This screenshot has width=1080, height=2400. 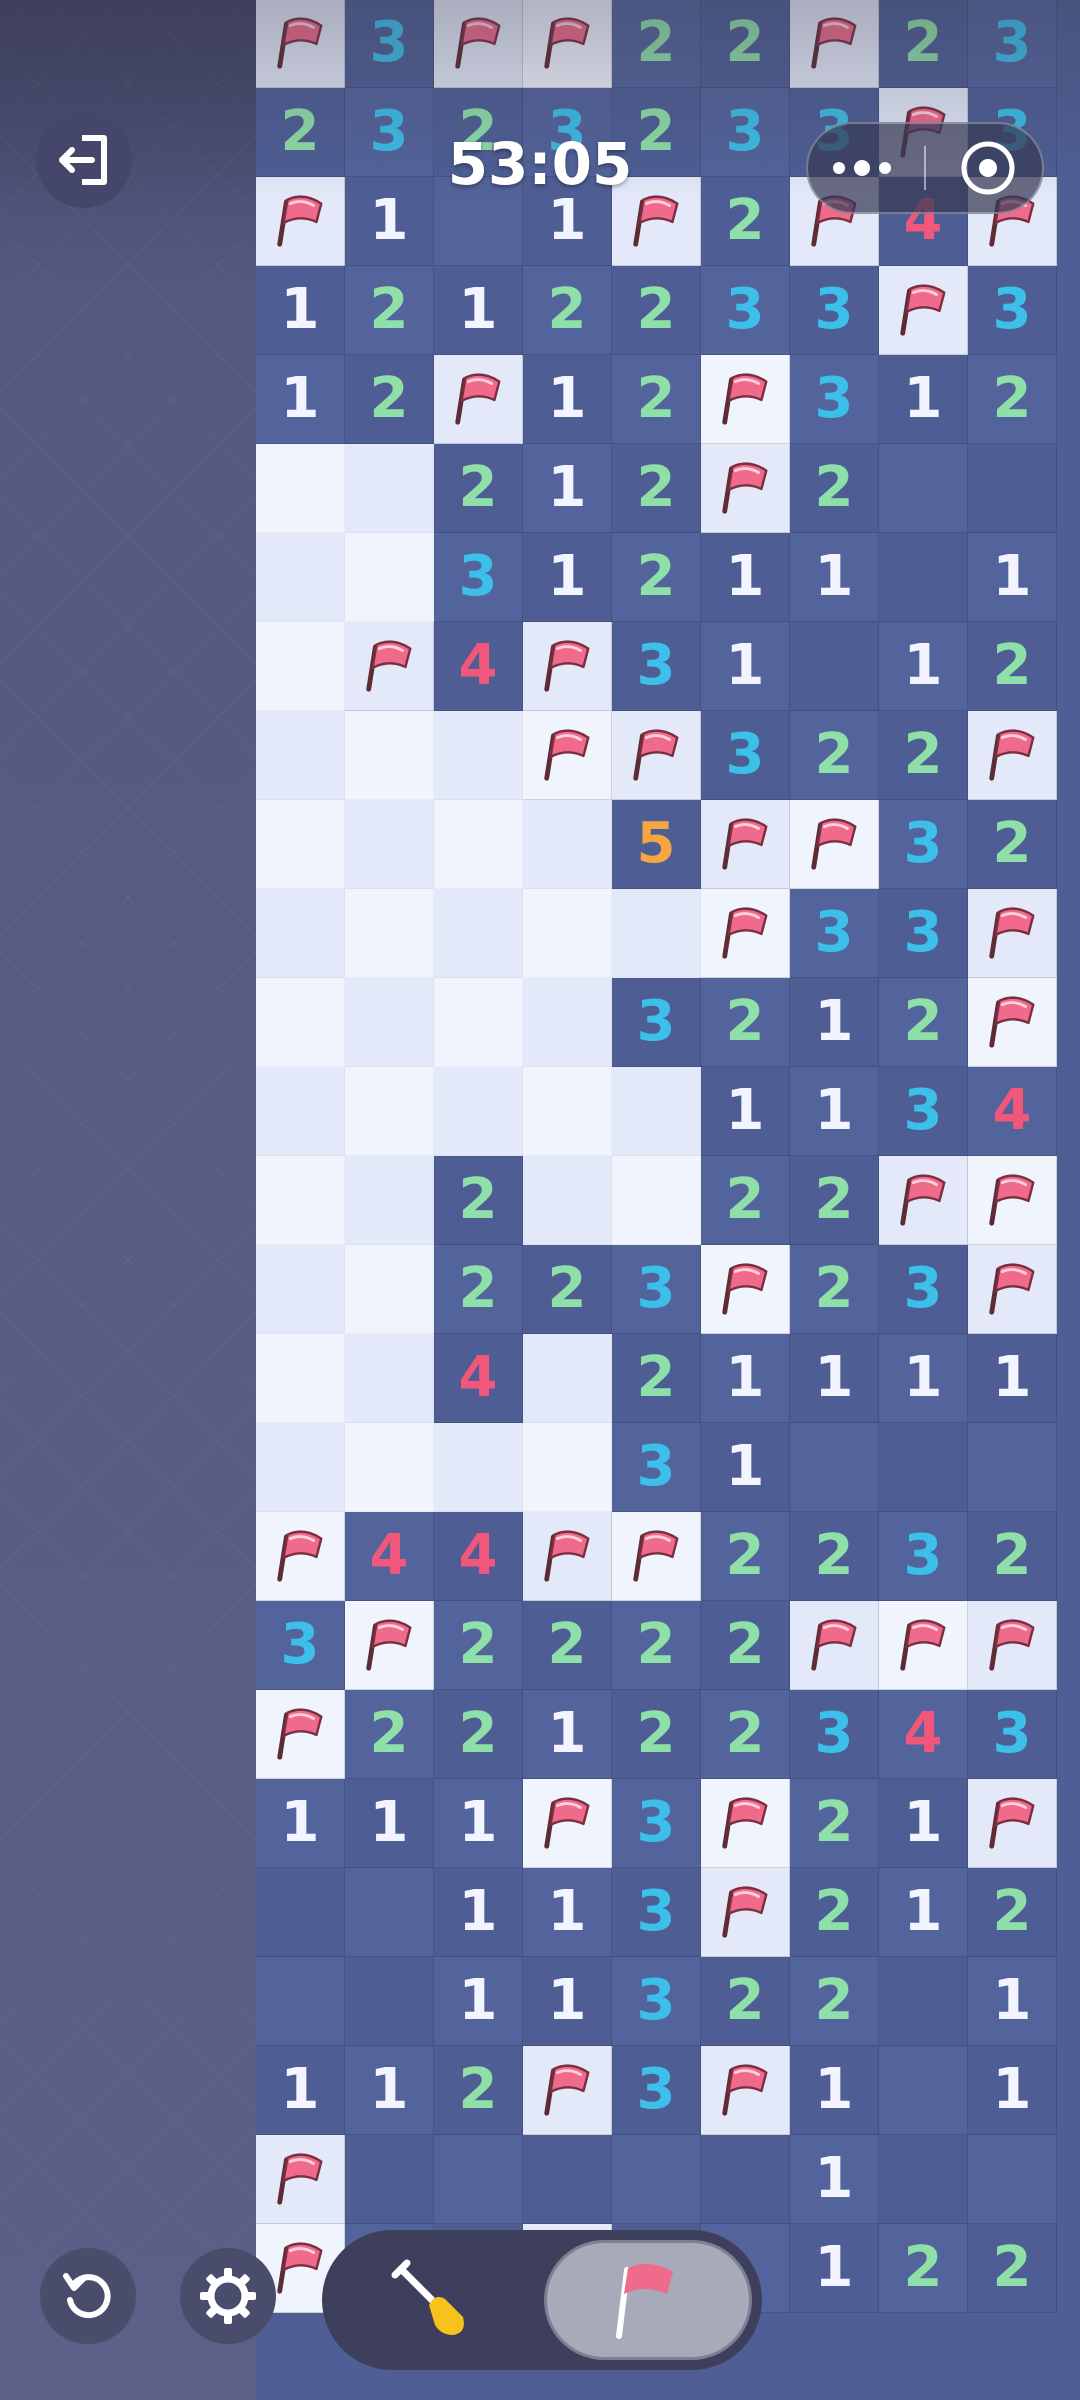 What do you see at coordinates (656, 844) in the screenshot?
I see `number-cell: 5` at bounding box center [656, 844].